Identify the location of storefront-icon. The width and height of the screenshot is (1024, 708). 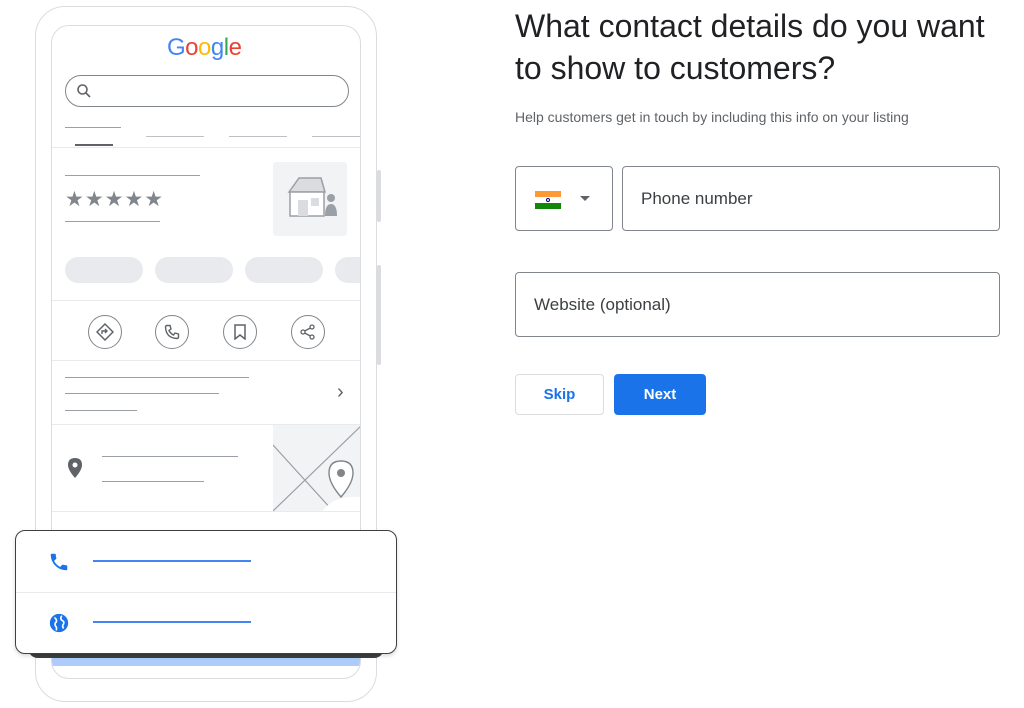
(312, 197).